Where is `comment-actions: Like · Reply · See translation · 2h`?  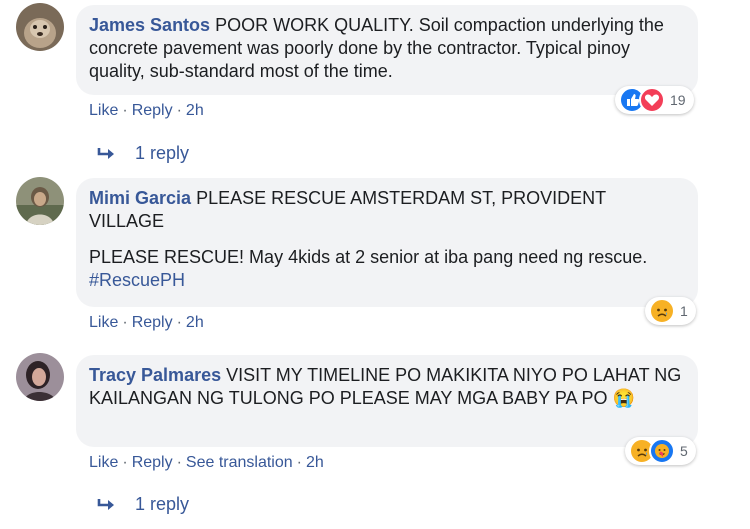 comment-actions: Like · Reply · See translation · 2h is located at coordinates (206, 462).